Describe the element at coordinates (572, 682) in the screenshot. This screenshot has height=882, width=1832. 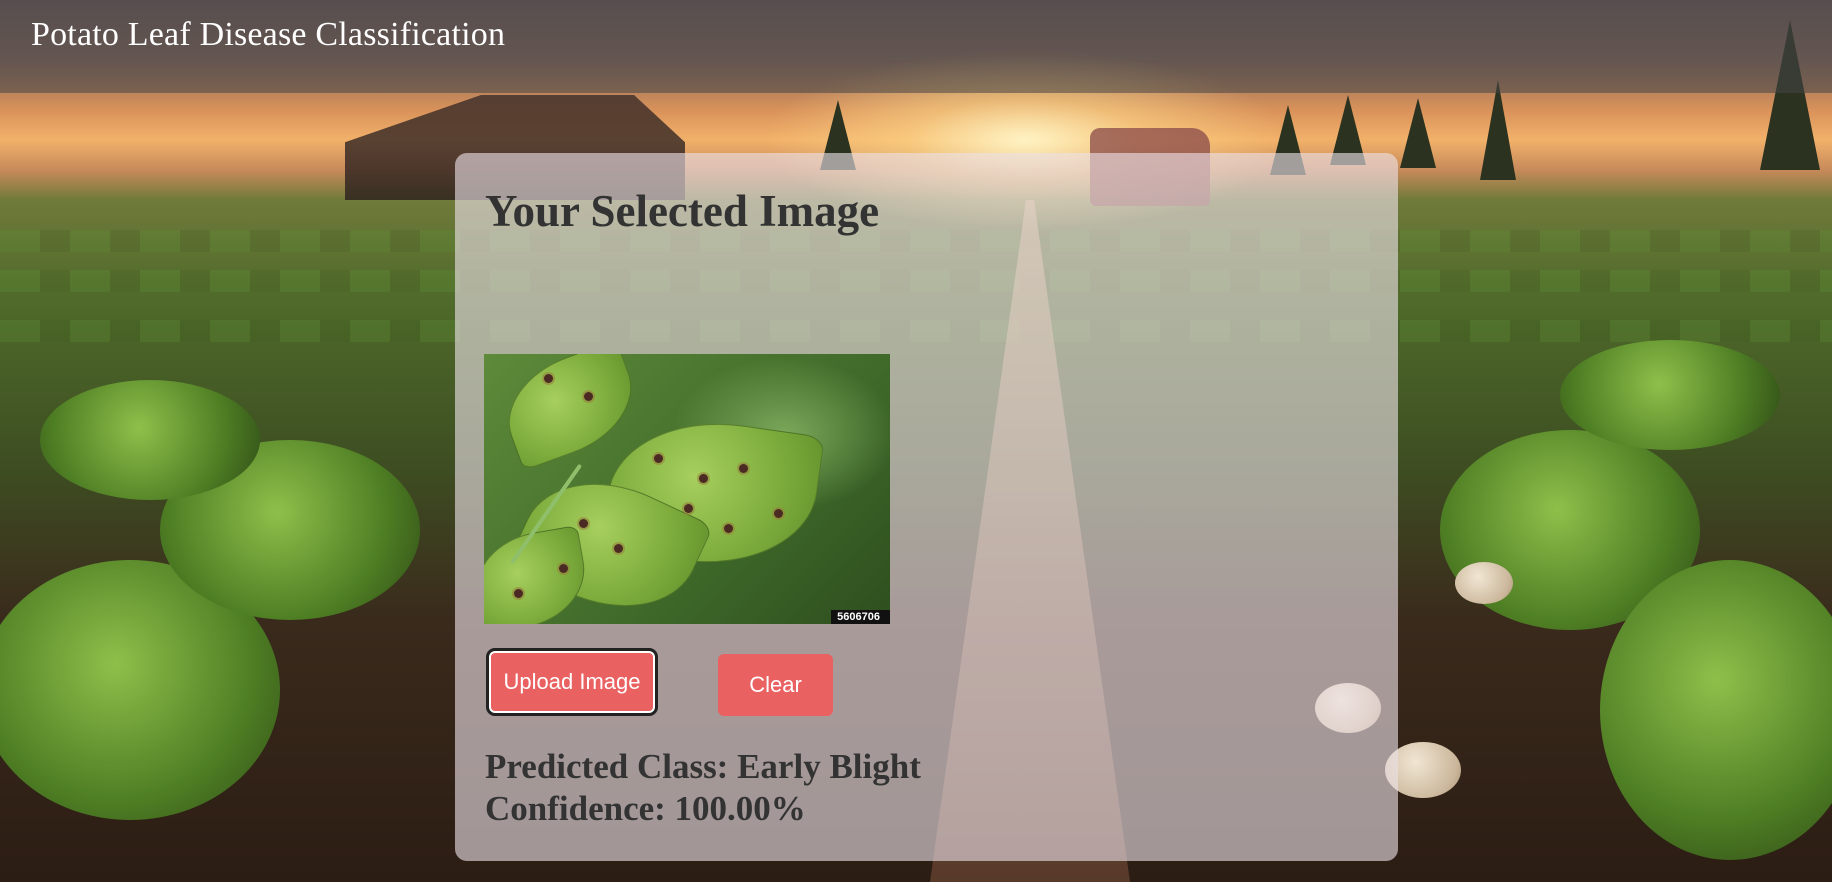
I see `upload-image-button: Upload Image` at that location.